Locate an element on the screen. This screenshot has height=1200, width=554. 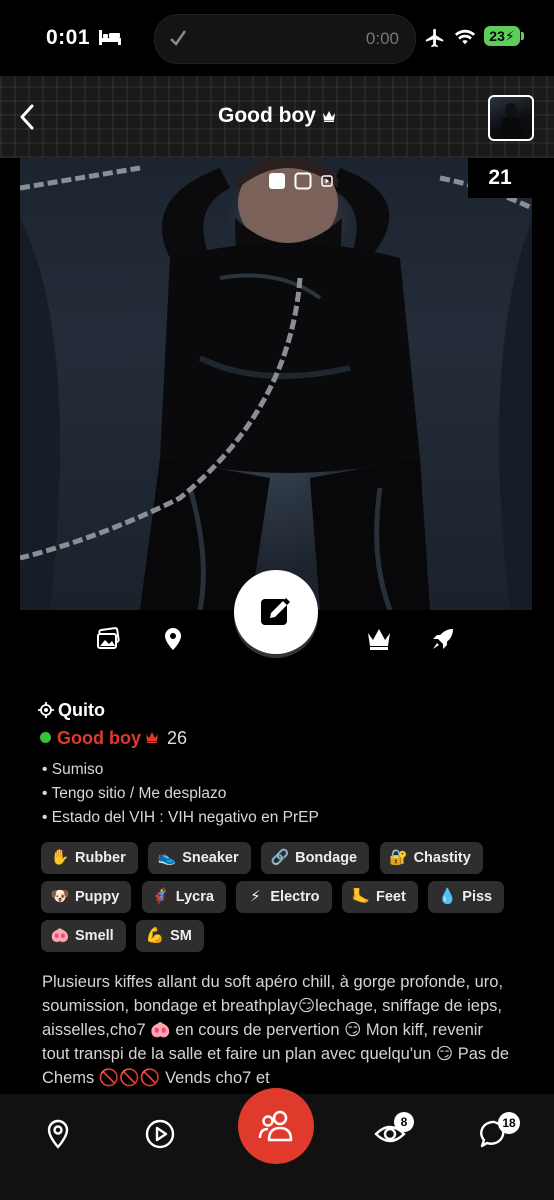
nav-viewers: 8 is located at coordinates (394, 1131).